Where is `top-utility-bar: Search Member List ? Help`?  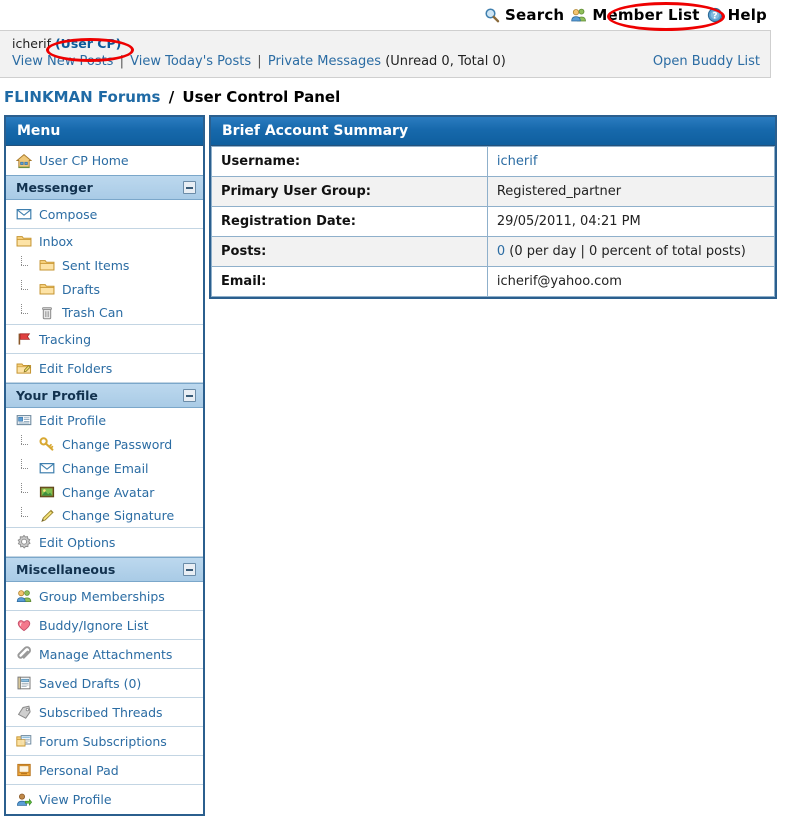
top-utility-bar: Search Member List ? Help is located at coordinates (394, 15).